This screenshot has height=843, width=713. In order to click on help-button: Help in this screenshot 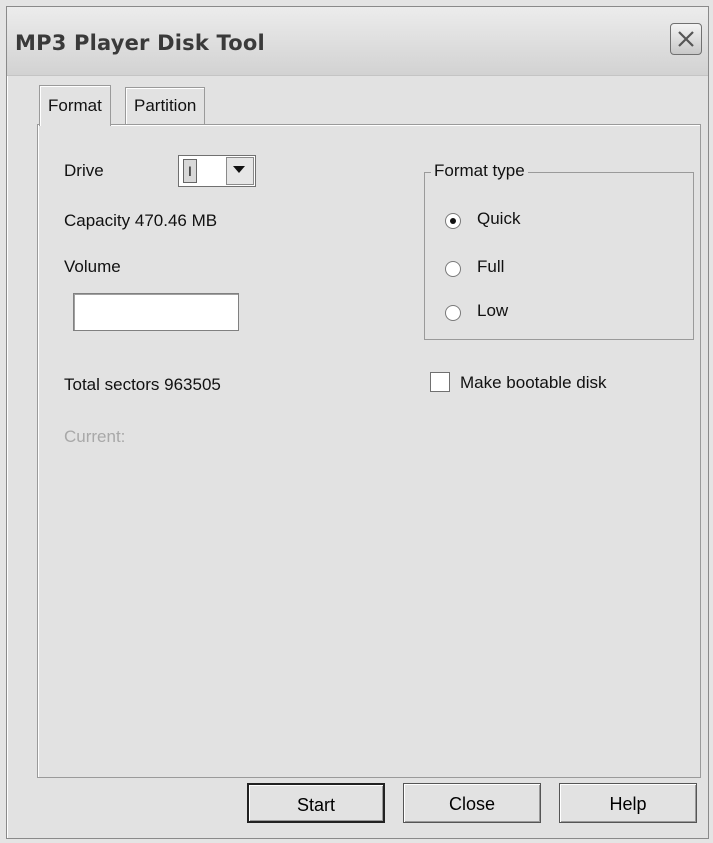, I will do `click(628, 803)`.